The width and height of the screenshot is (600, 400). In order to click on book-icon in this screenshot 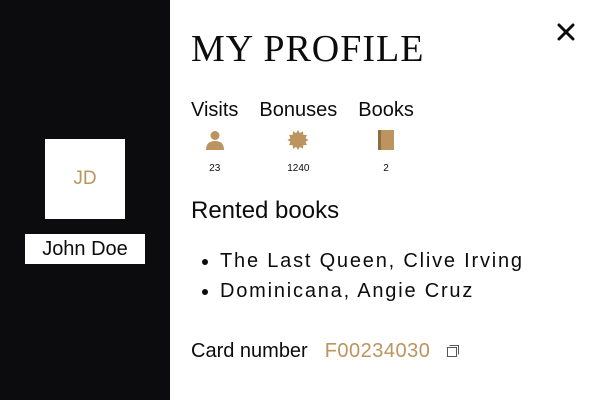, I will do `click(386, 140)`.